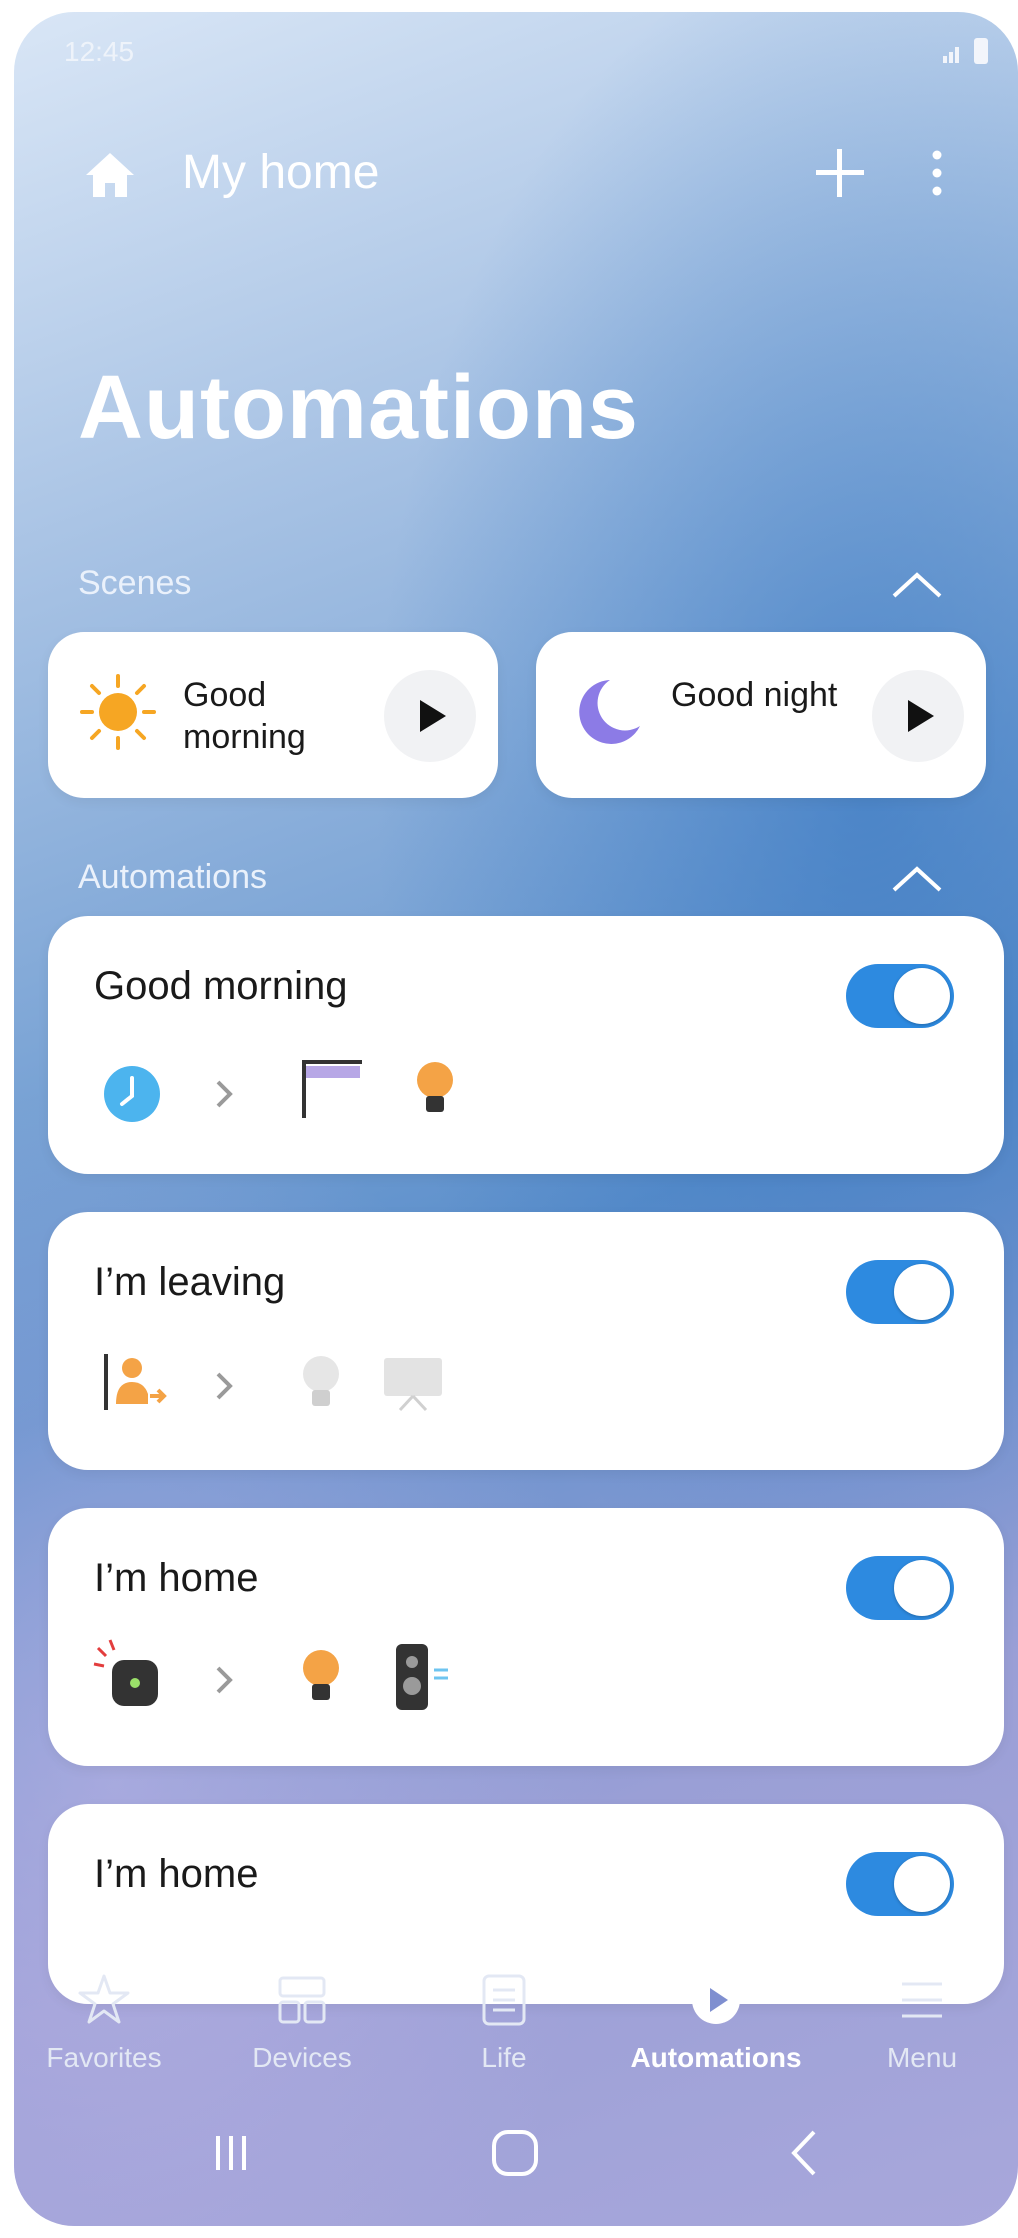 This screenshot has height=2238, width=1018. What do you see at coordinates (413, 1385) in the screenshot?
I see `tv-icon` at bounding box center [413, 1385].